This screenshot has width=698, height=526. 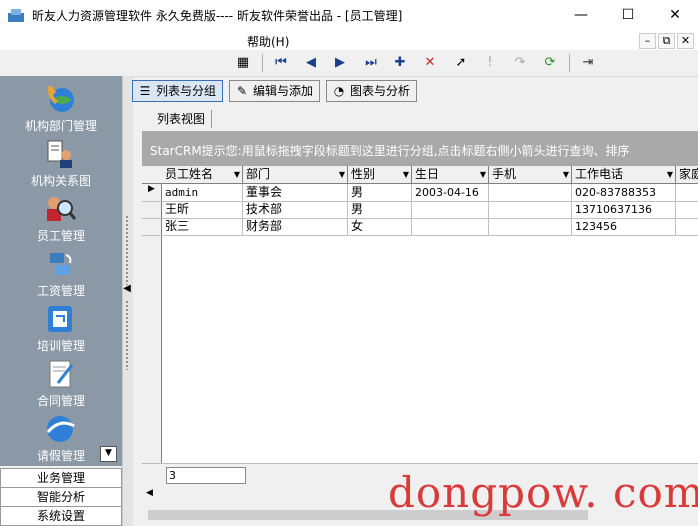 I want to click on sidebar-item-contract: 合同管理, so click(x=61, y=382).